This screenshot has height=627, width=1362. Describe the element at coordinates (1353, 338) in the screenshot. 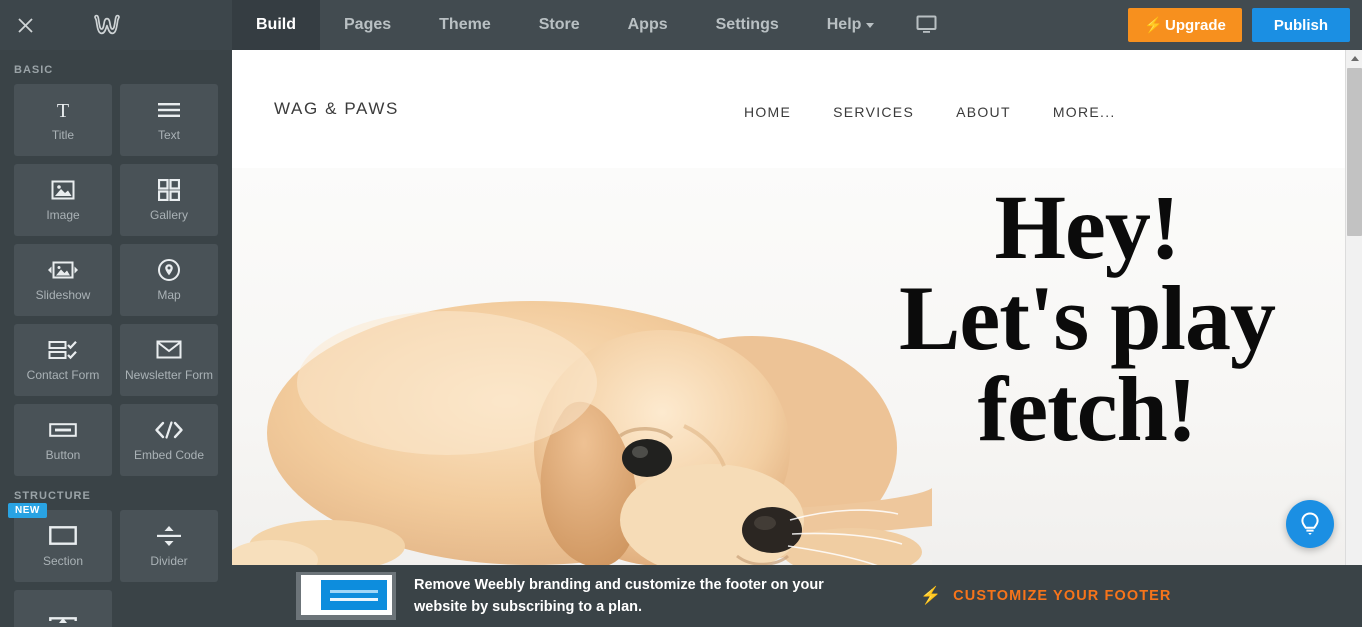

I see `canvas-scrollbar` at that location.